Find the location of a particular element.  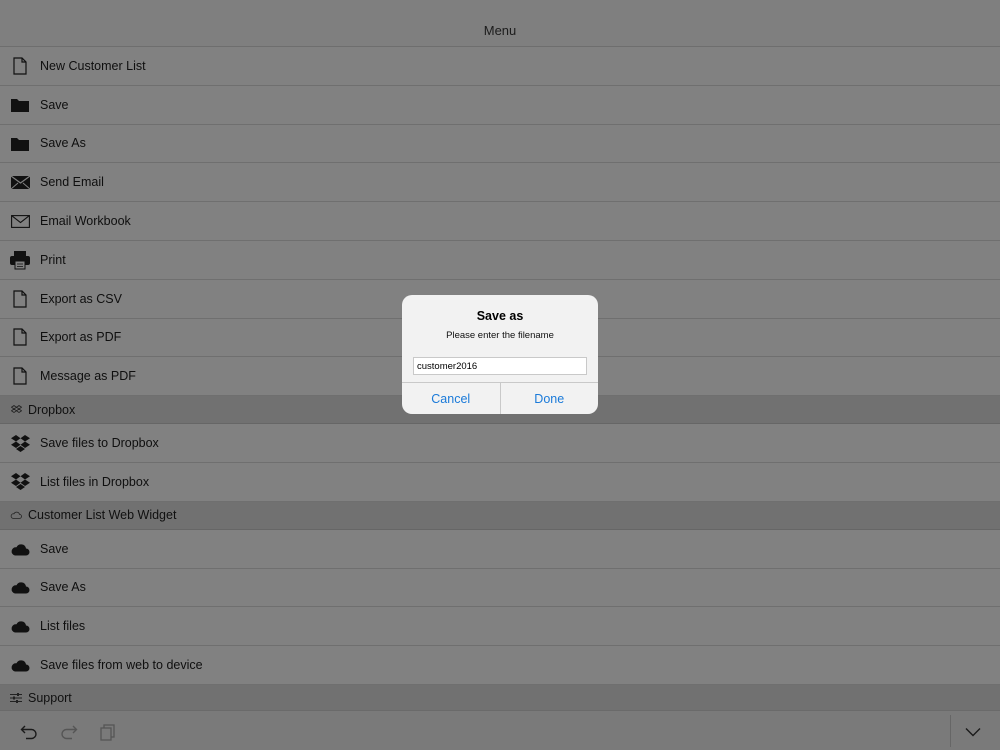

menu-item-label: Export as PDF is located at coordinates (81, 337).